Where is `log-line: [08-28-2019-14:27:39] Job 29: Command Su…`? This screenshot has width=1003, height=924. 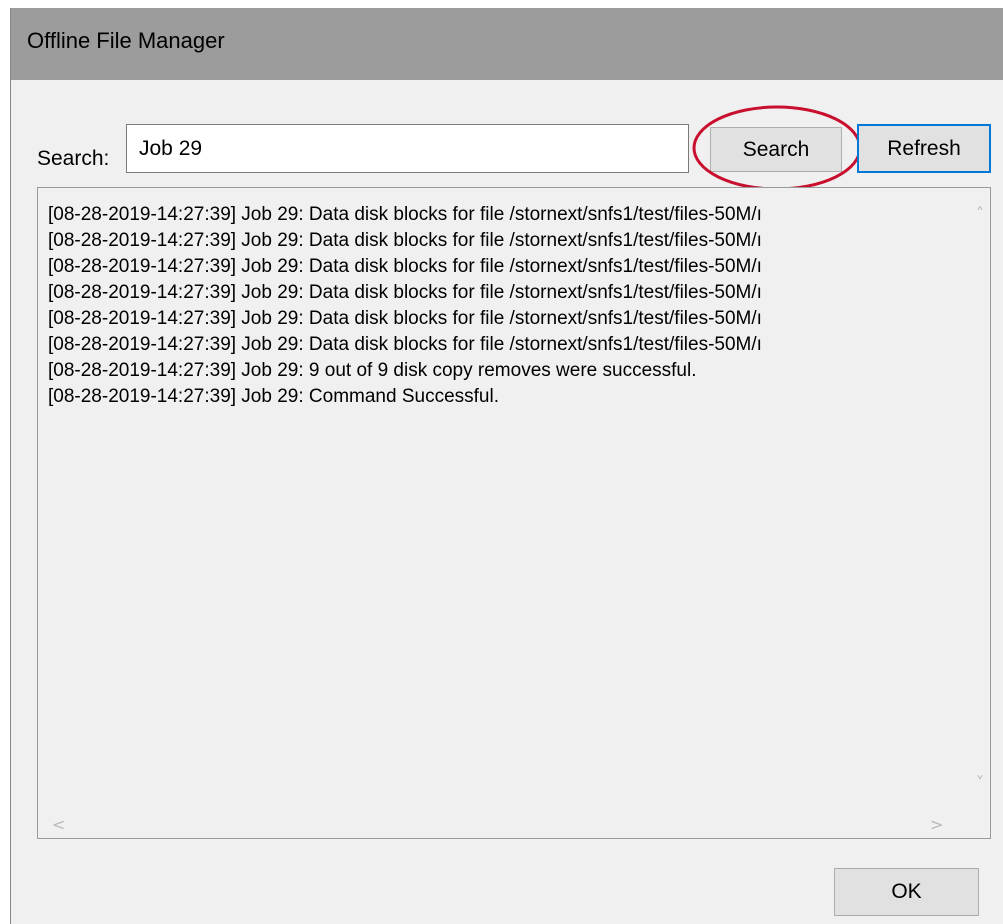 log-line: [08-28-2019-14:27:39] Job 29: Command Su… is located at coordinates (273, 396).